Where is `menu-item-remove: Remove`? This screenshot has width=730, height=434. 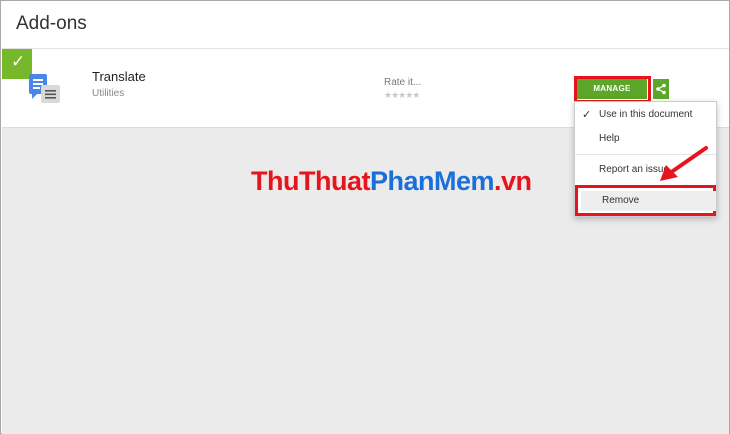 menu-item-remove: Remove is located at coordinates (648, 201).